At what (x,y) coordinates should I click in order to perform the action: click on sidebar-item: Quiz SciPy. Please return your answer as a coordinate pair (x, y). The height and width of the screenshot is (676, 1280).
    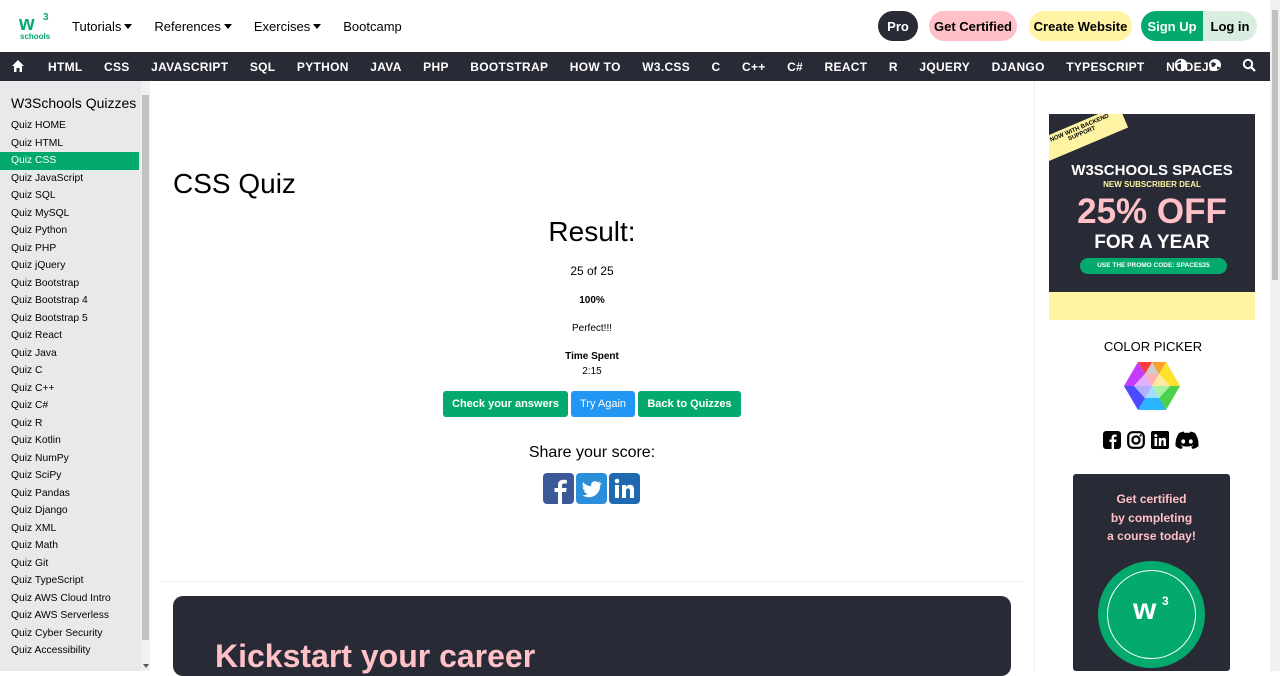
    Looking at the image, I should click on (69, 476).